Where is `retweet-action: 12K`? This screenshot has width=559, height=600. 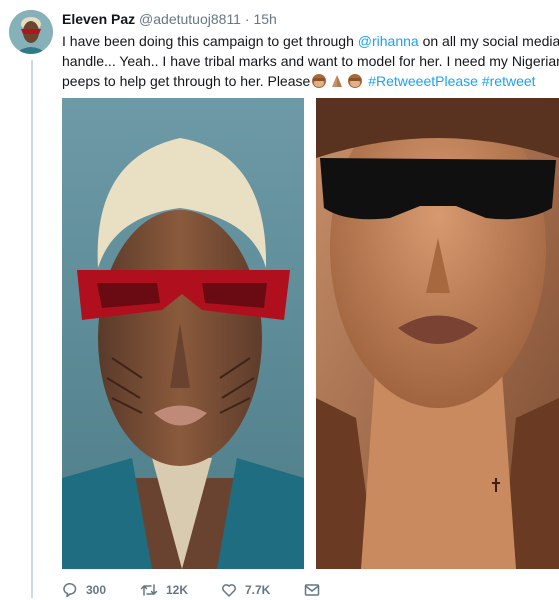
retweet-action: 12K is located at coordinates (164, 590).